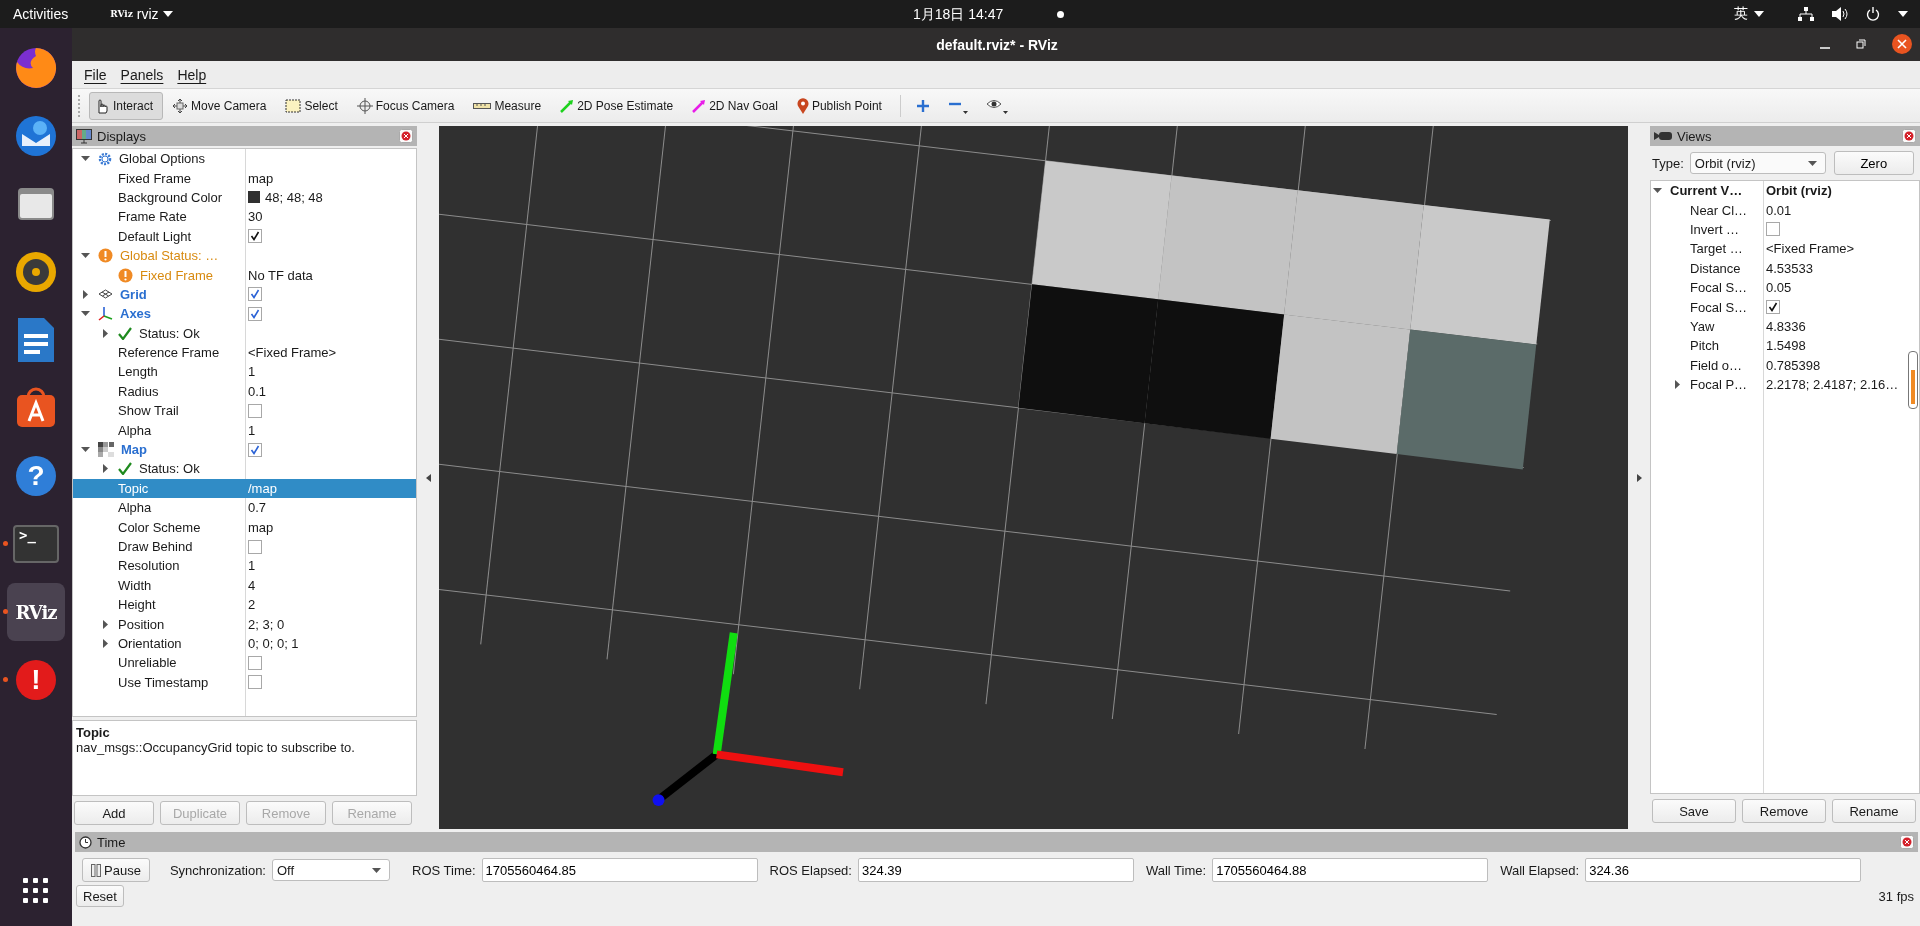  Describe the element at coordinates (192, 74) in the screenshot. I see `menu-item: Help` at that location.